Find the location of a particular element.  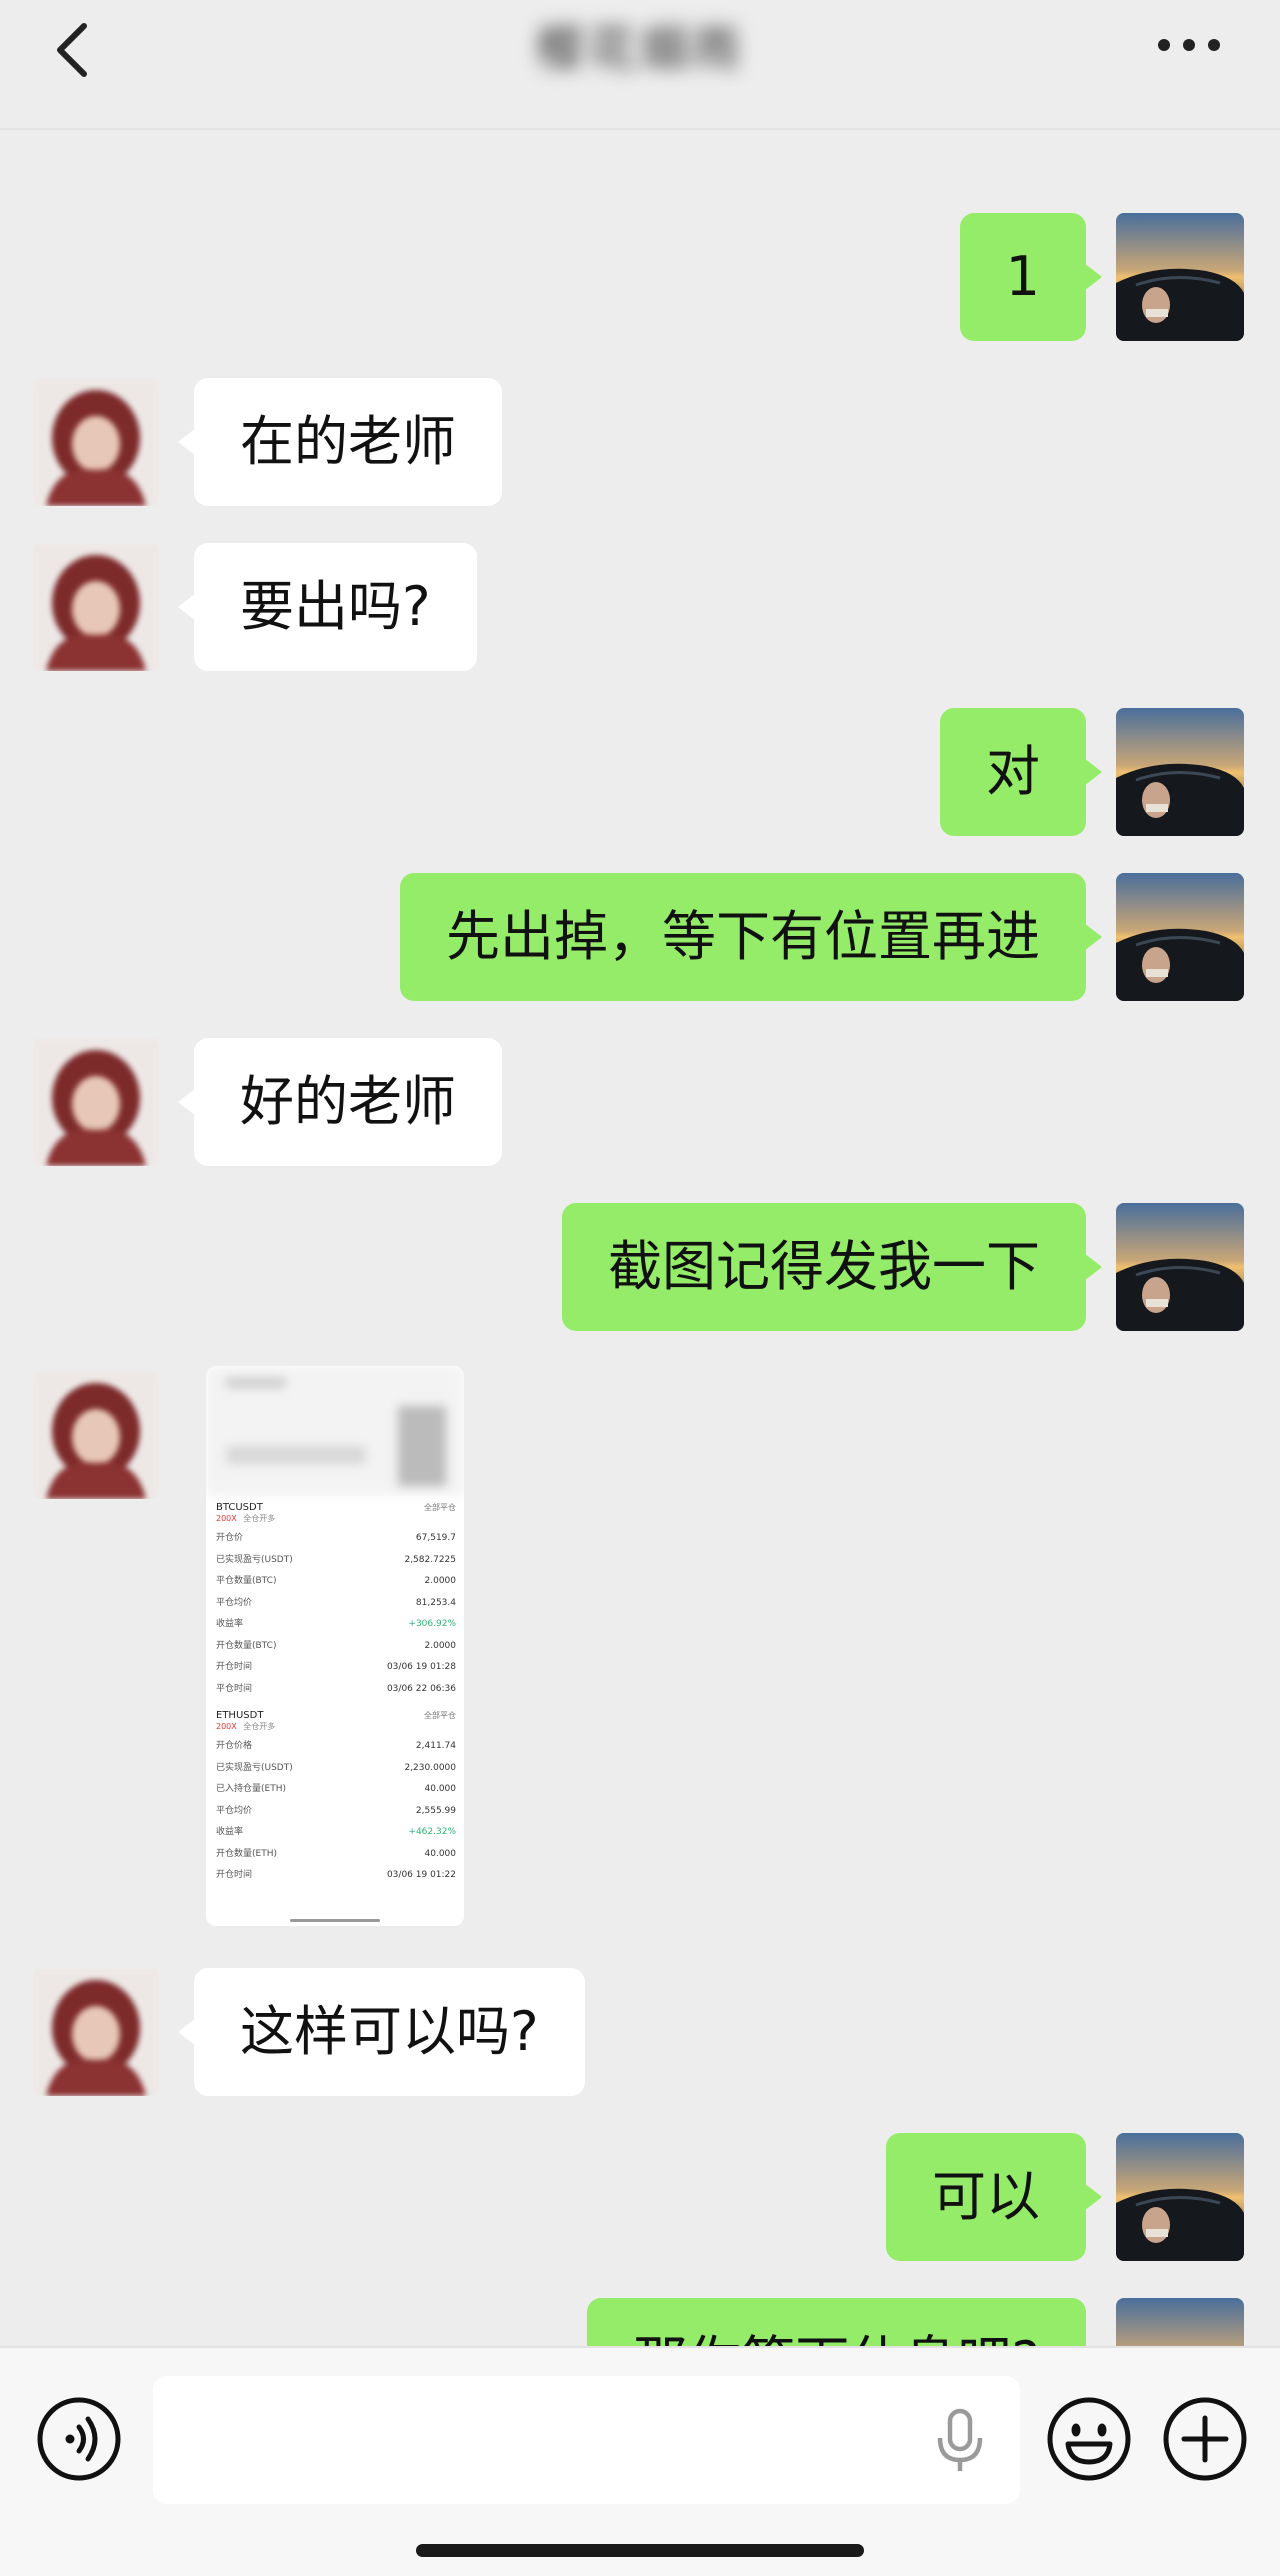

position-row: 平仓均价 2,555.99 is located at coordinates (336, 1812).